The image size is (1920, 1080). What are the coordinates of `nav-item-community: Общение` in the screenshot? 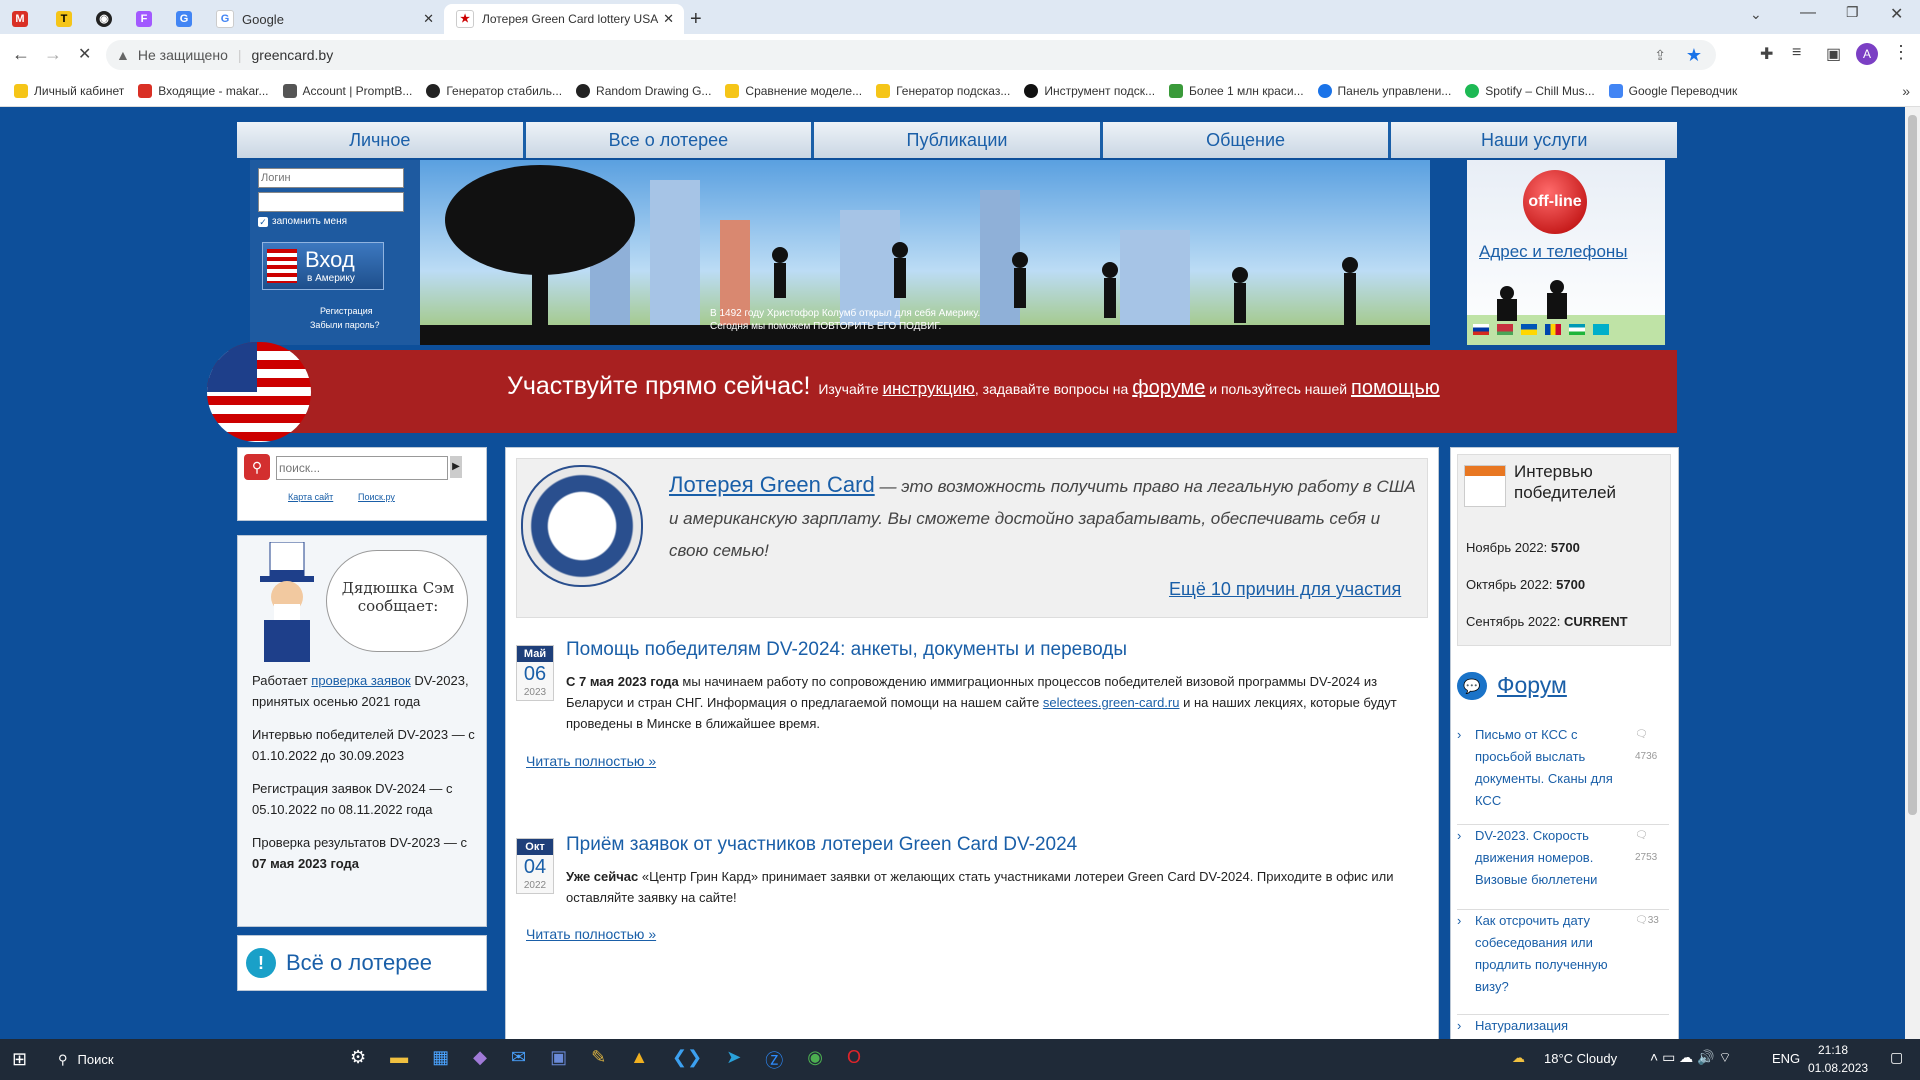 It's located at (1247, 140).